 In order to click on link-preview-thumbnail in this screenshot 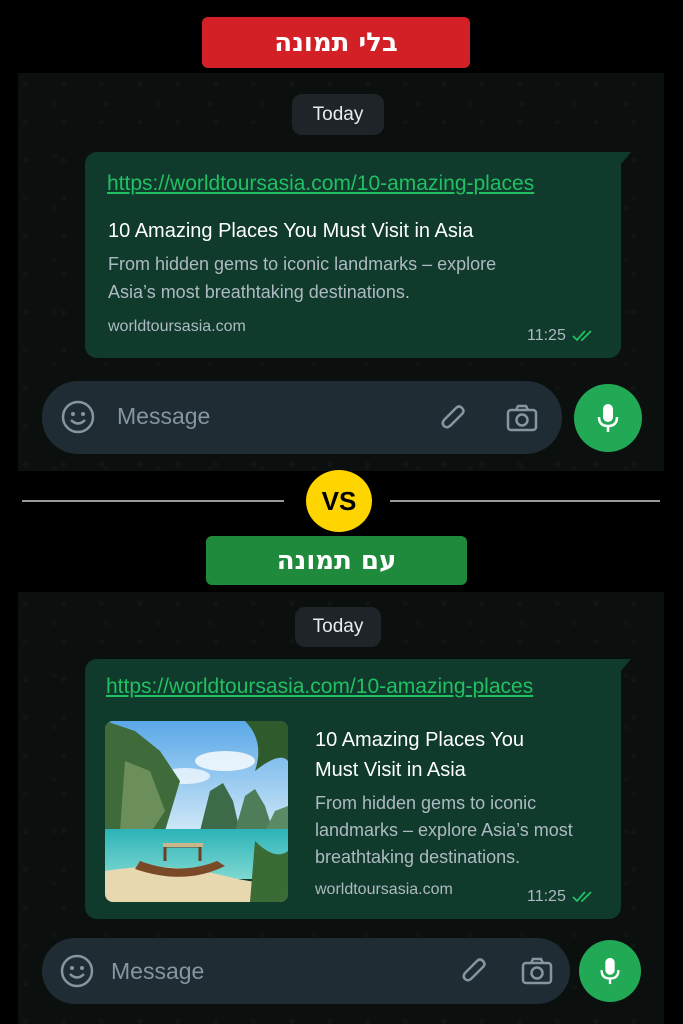, I will do `click(196, 811)`.